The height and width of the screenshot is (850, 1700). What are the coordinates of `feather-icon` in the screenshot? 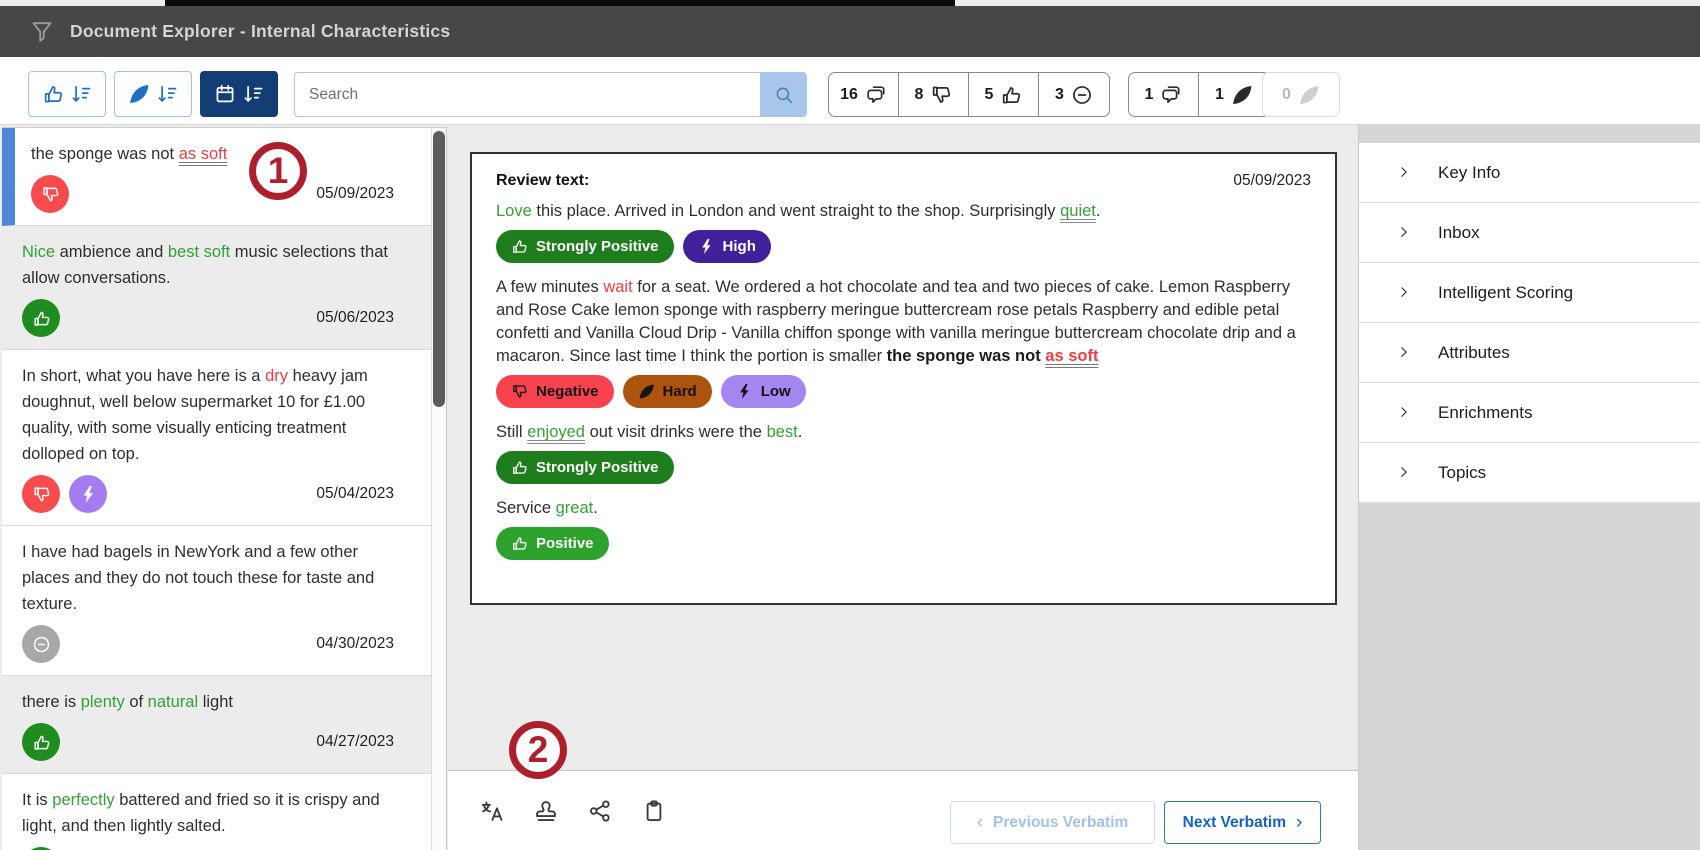 It's located at (1309, 95).